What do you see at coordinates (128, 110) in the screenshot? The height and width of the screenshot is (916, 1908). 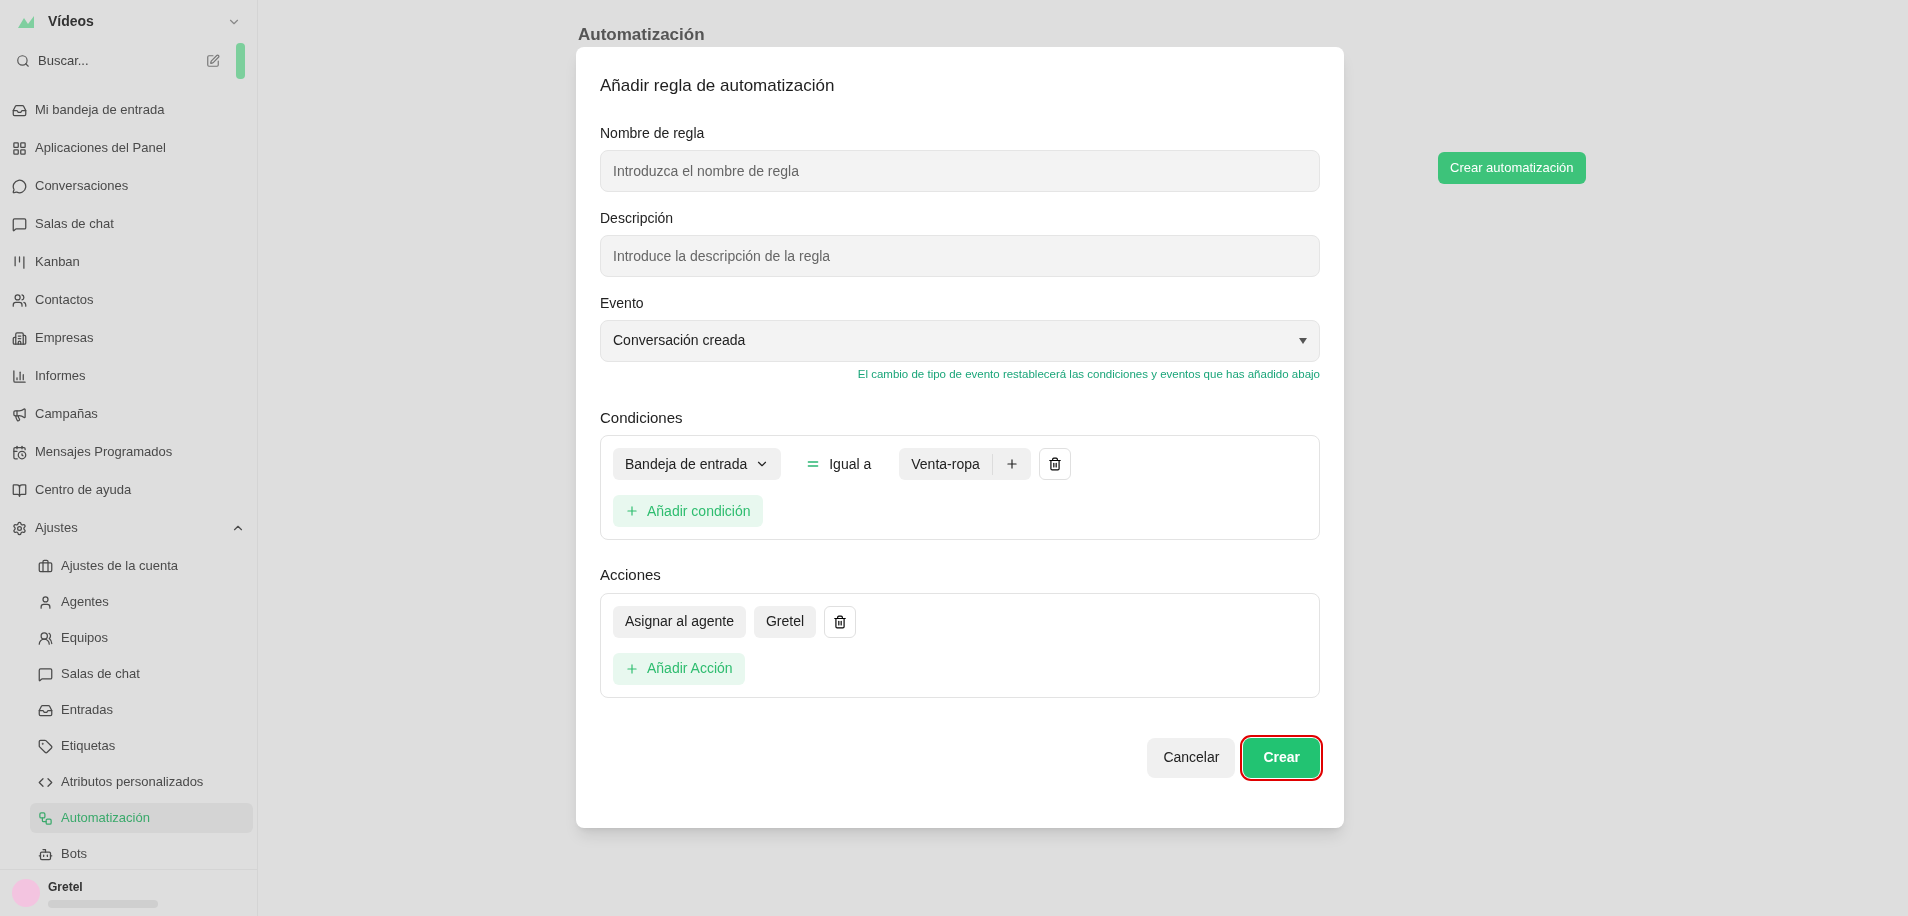 I see `sidebar-item: Mi bandeja de entrada` at bounding box center [128, 110].